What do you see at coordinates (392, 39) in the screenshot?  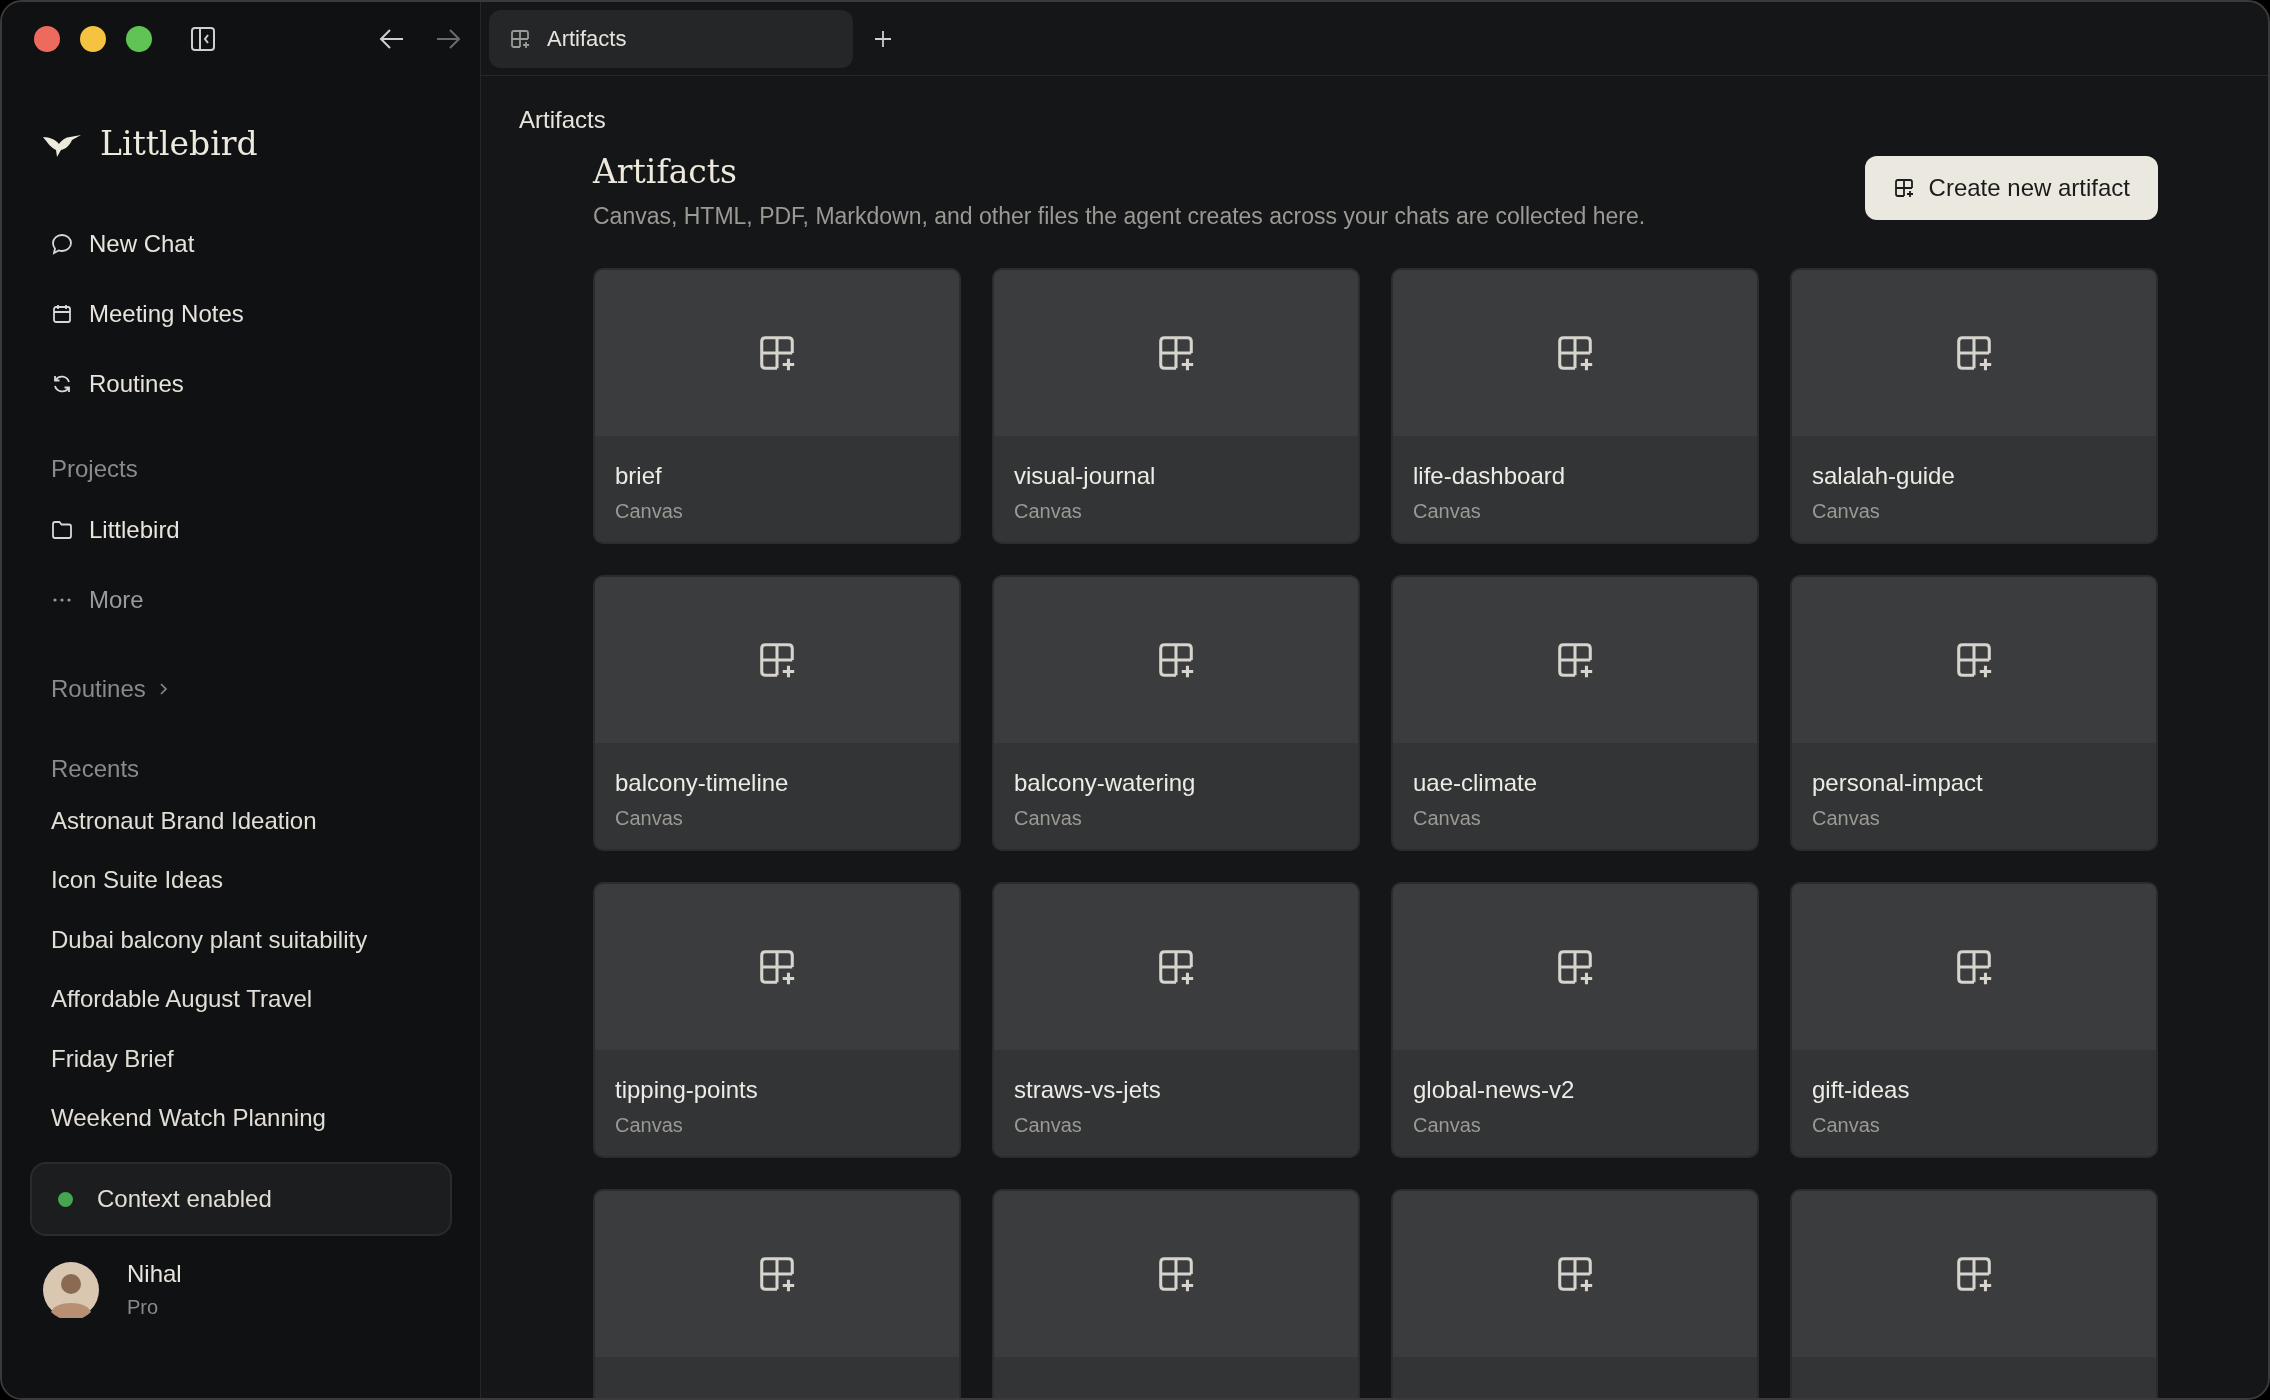 I see `back-arrow-icon` at bounding box center [392, 39].